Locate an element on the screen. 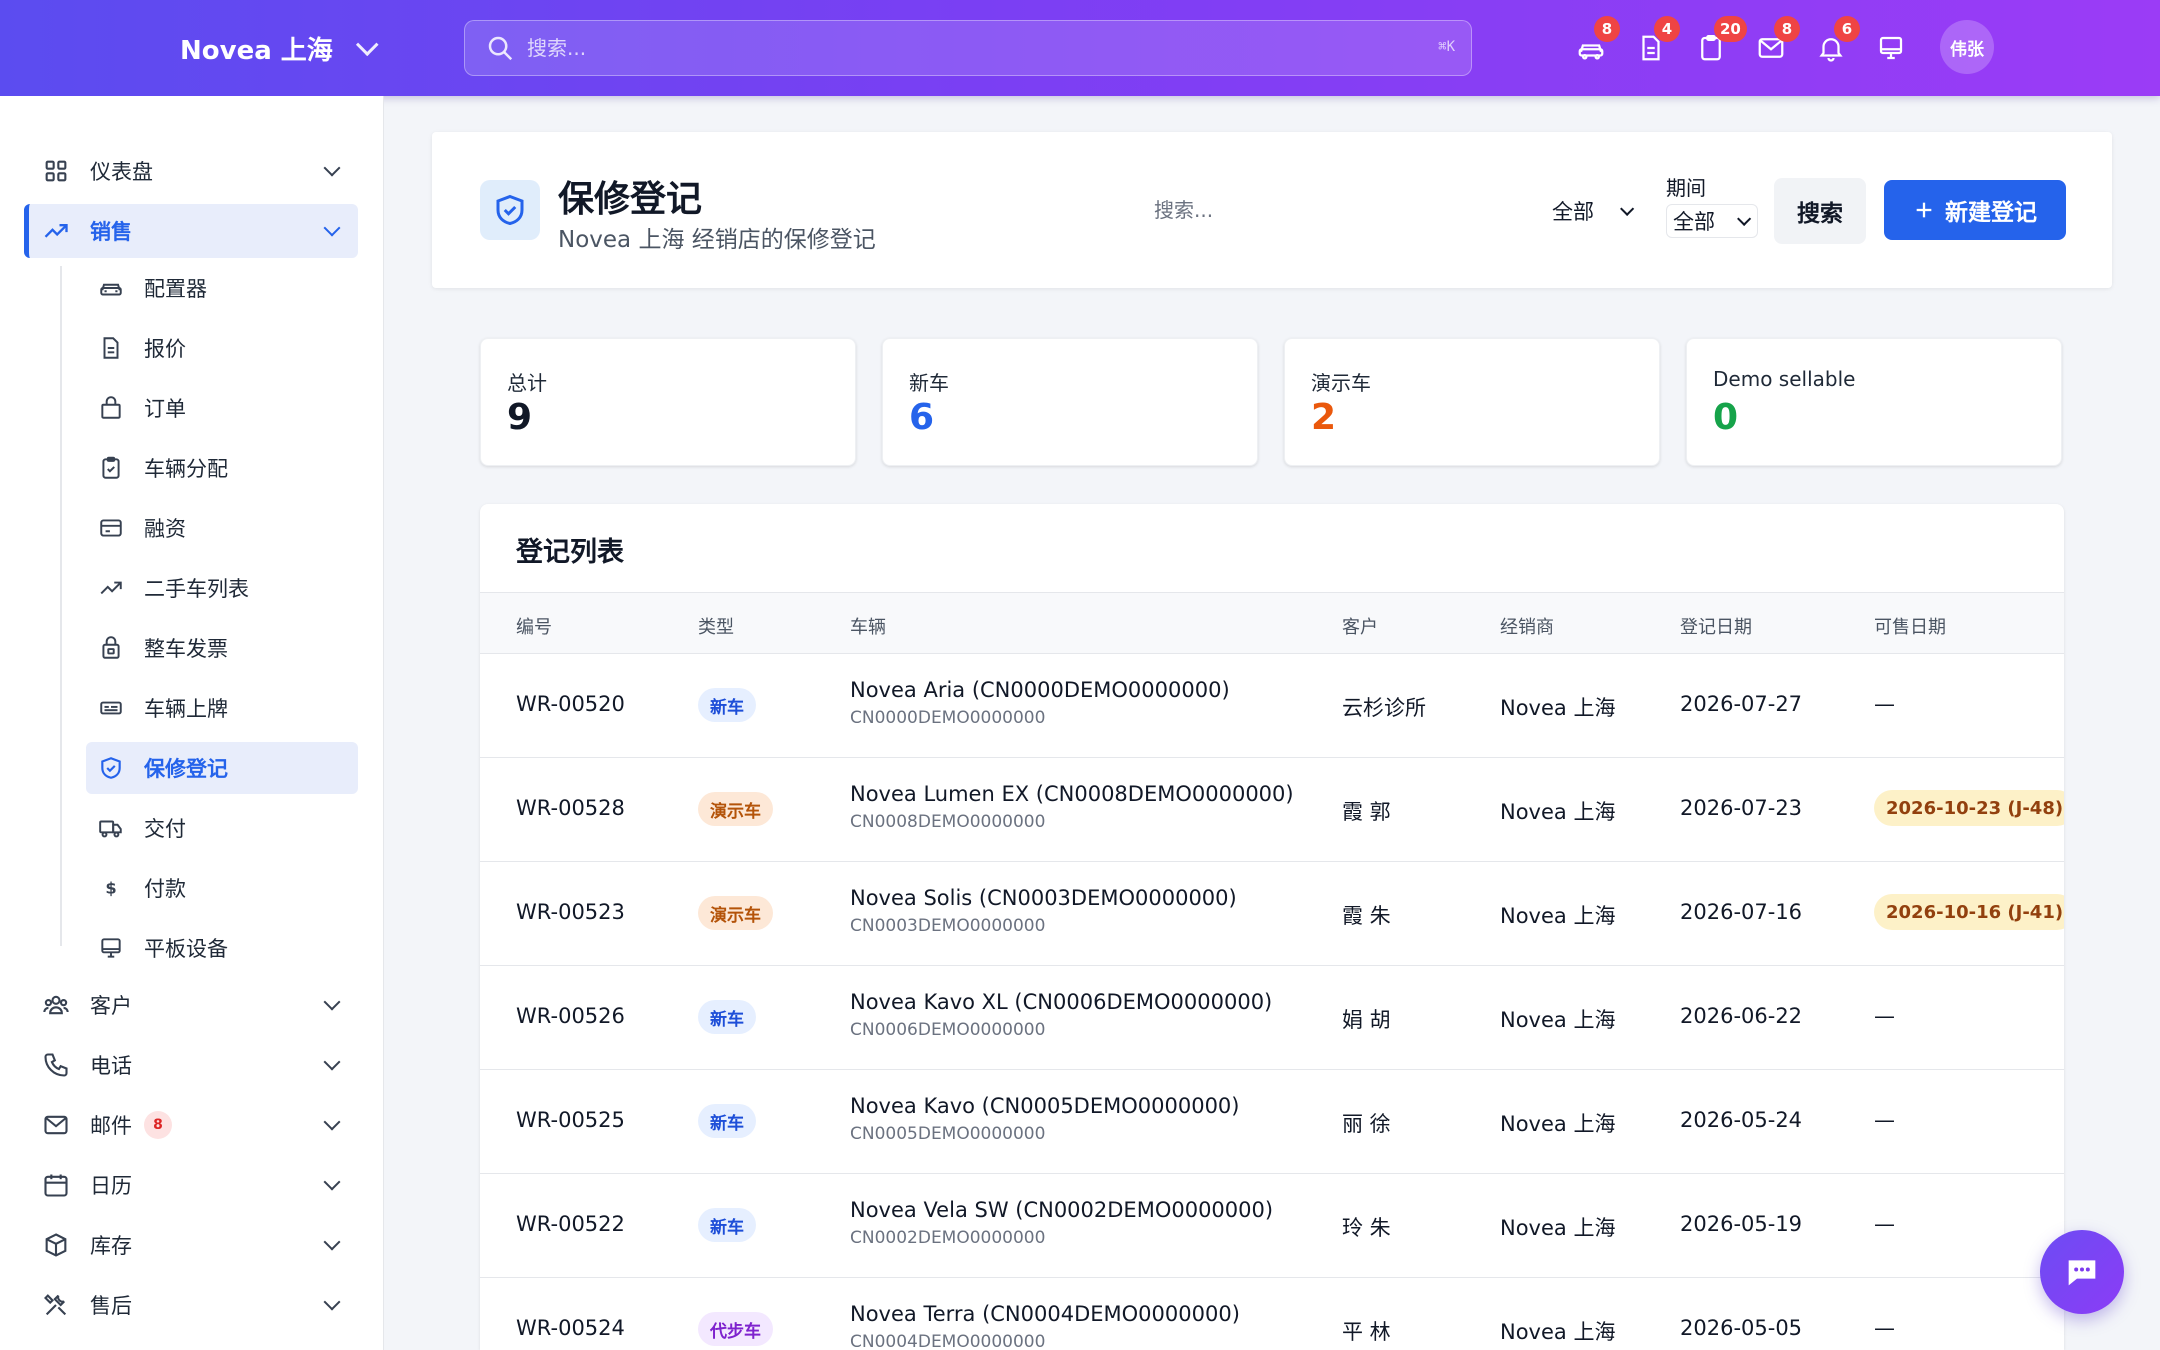  column-header: 登记日期 is located at coordinates (1716, 626).